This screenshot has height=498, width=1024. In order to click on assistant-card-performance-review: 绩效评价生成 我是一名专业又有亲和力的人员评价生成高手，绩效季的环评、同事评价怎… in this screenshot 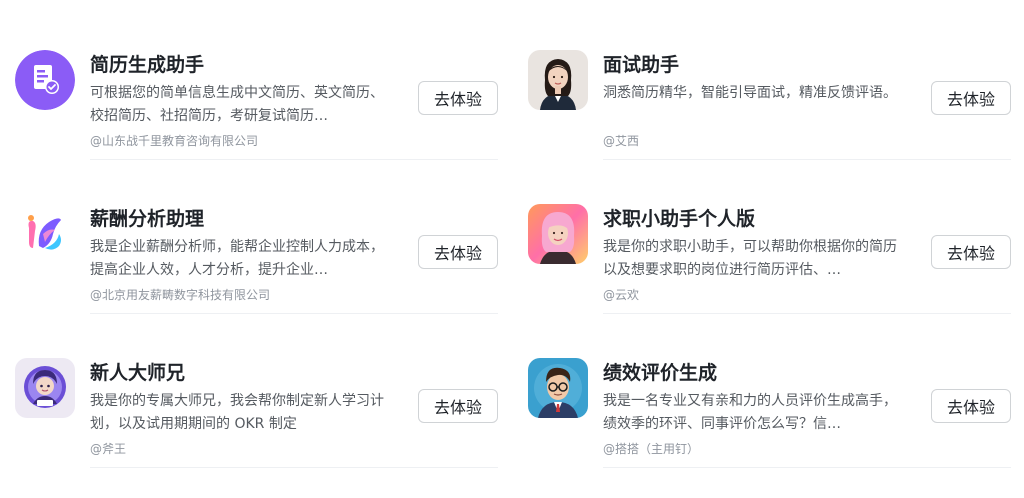, I will do `click(769, 412)`.